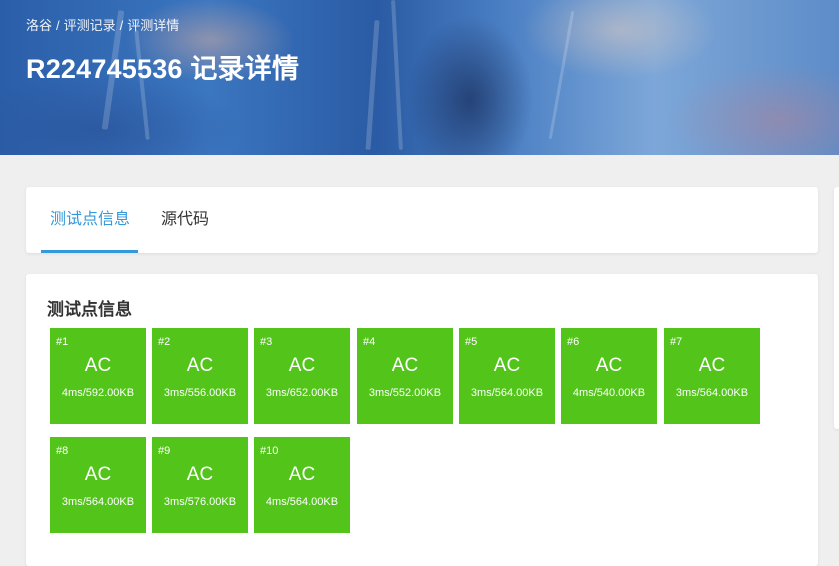 The image size is (839, 566). I want to click on testcase-id: #10, so click(269, 451).